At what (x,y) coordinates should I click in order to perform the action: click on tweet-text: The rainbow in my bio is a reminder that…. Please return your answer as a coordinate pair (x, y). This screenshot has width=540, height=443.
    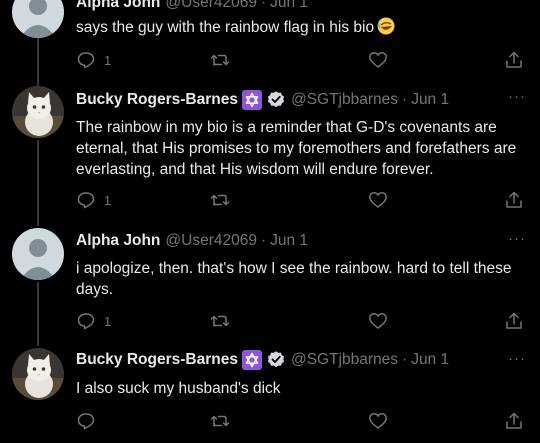
    Looking at the image, I should click on (296, 148).